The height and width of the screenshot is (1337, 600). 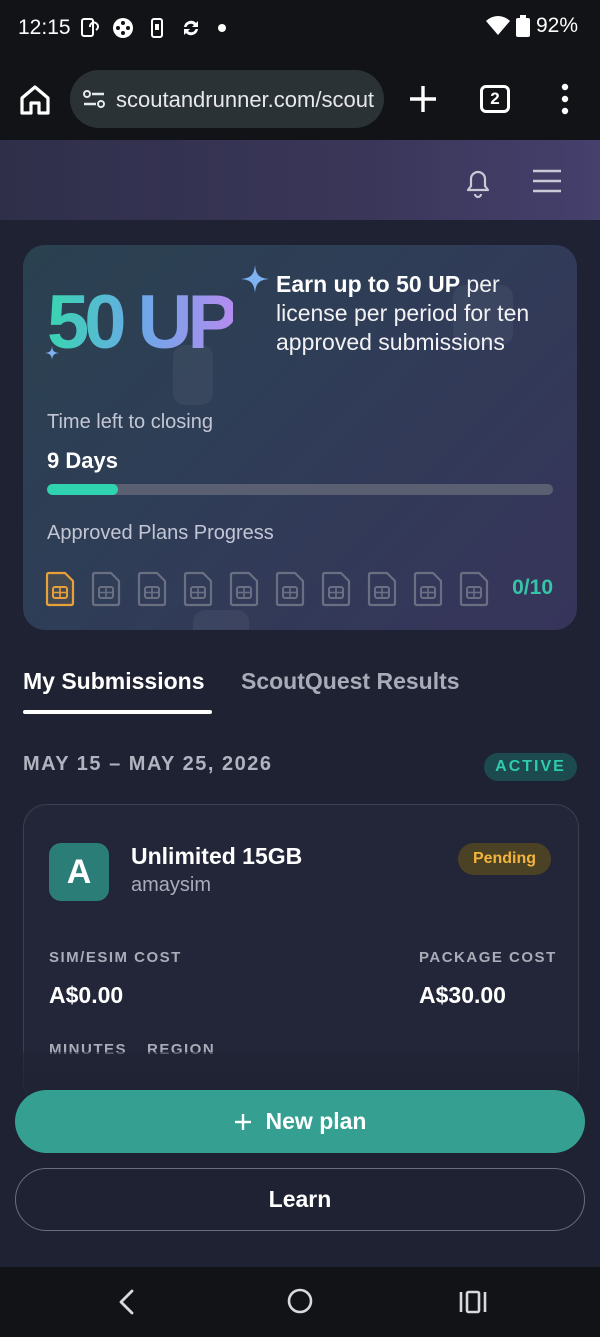 What do you see at coordinates (35, 100) in the screenshot?
I see `home-icon` at bounding box center [35, 100].